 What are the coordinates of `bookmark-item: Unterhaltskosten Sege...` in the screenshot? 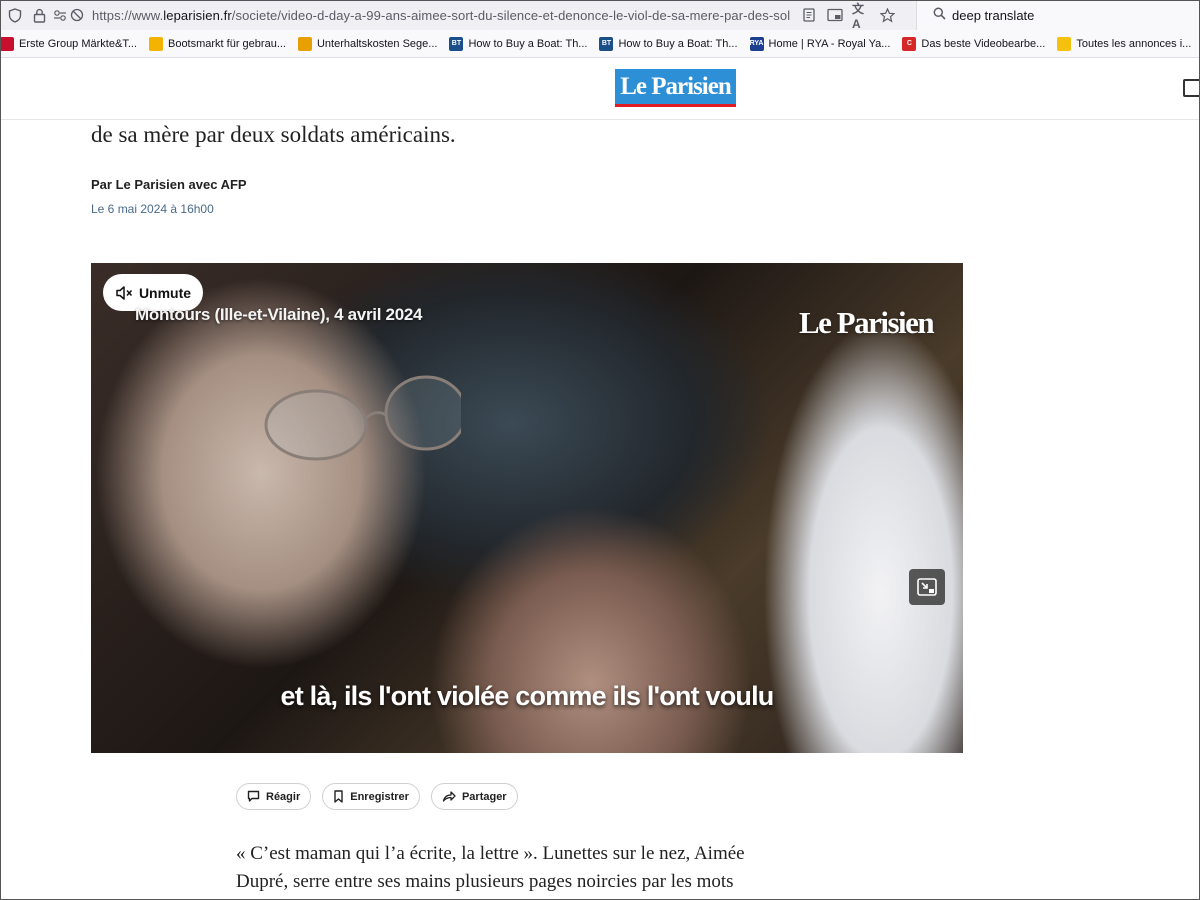 It's located at (367, 43).